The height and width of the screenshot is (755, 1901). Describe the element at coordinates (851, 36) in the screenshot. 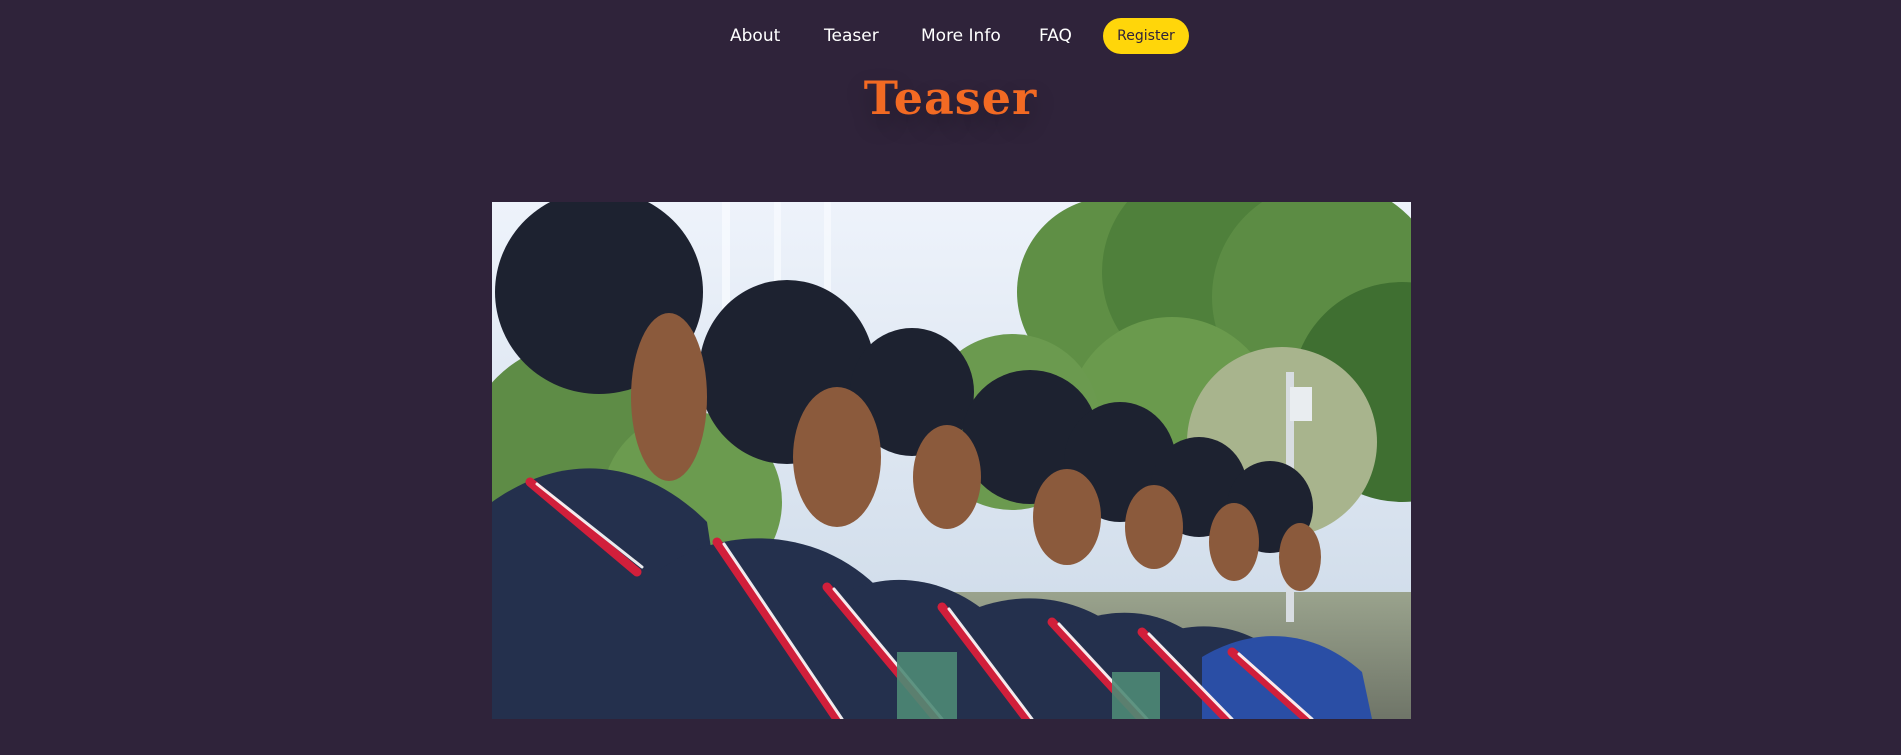

I see `nav-link-teaser: Teaser` at that location.